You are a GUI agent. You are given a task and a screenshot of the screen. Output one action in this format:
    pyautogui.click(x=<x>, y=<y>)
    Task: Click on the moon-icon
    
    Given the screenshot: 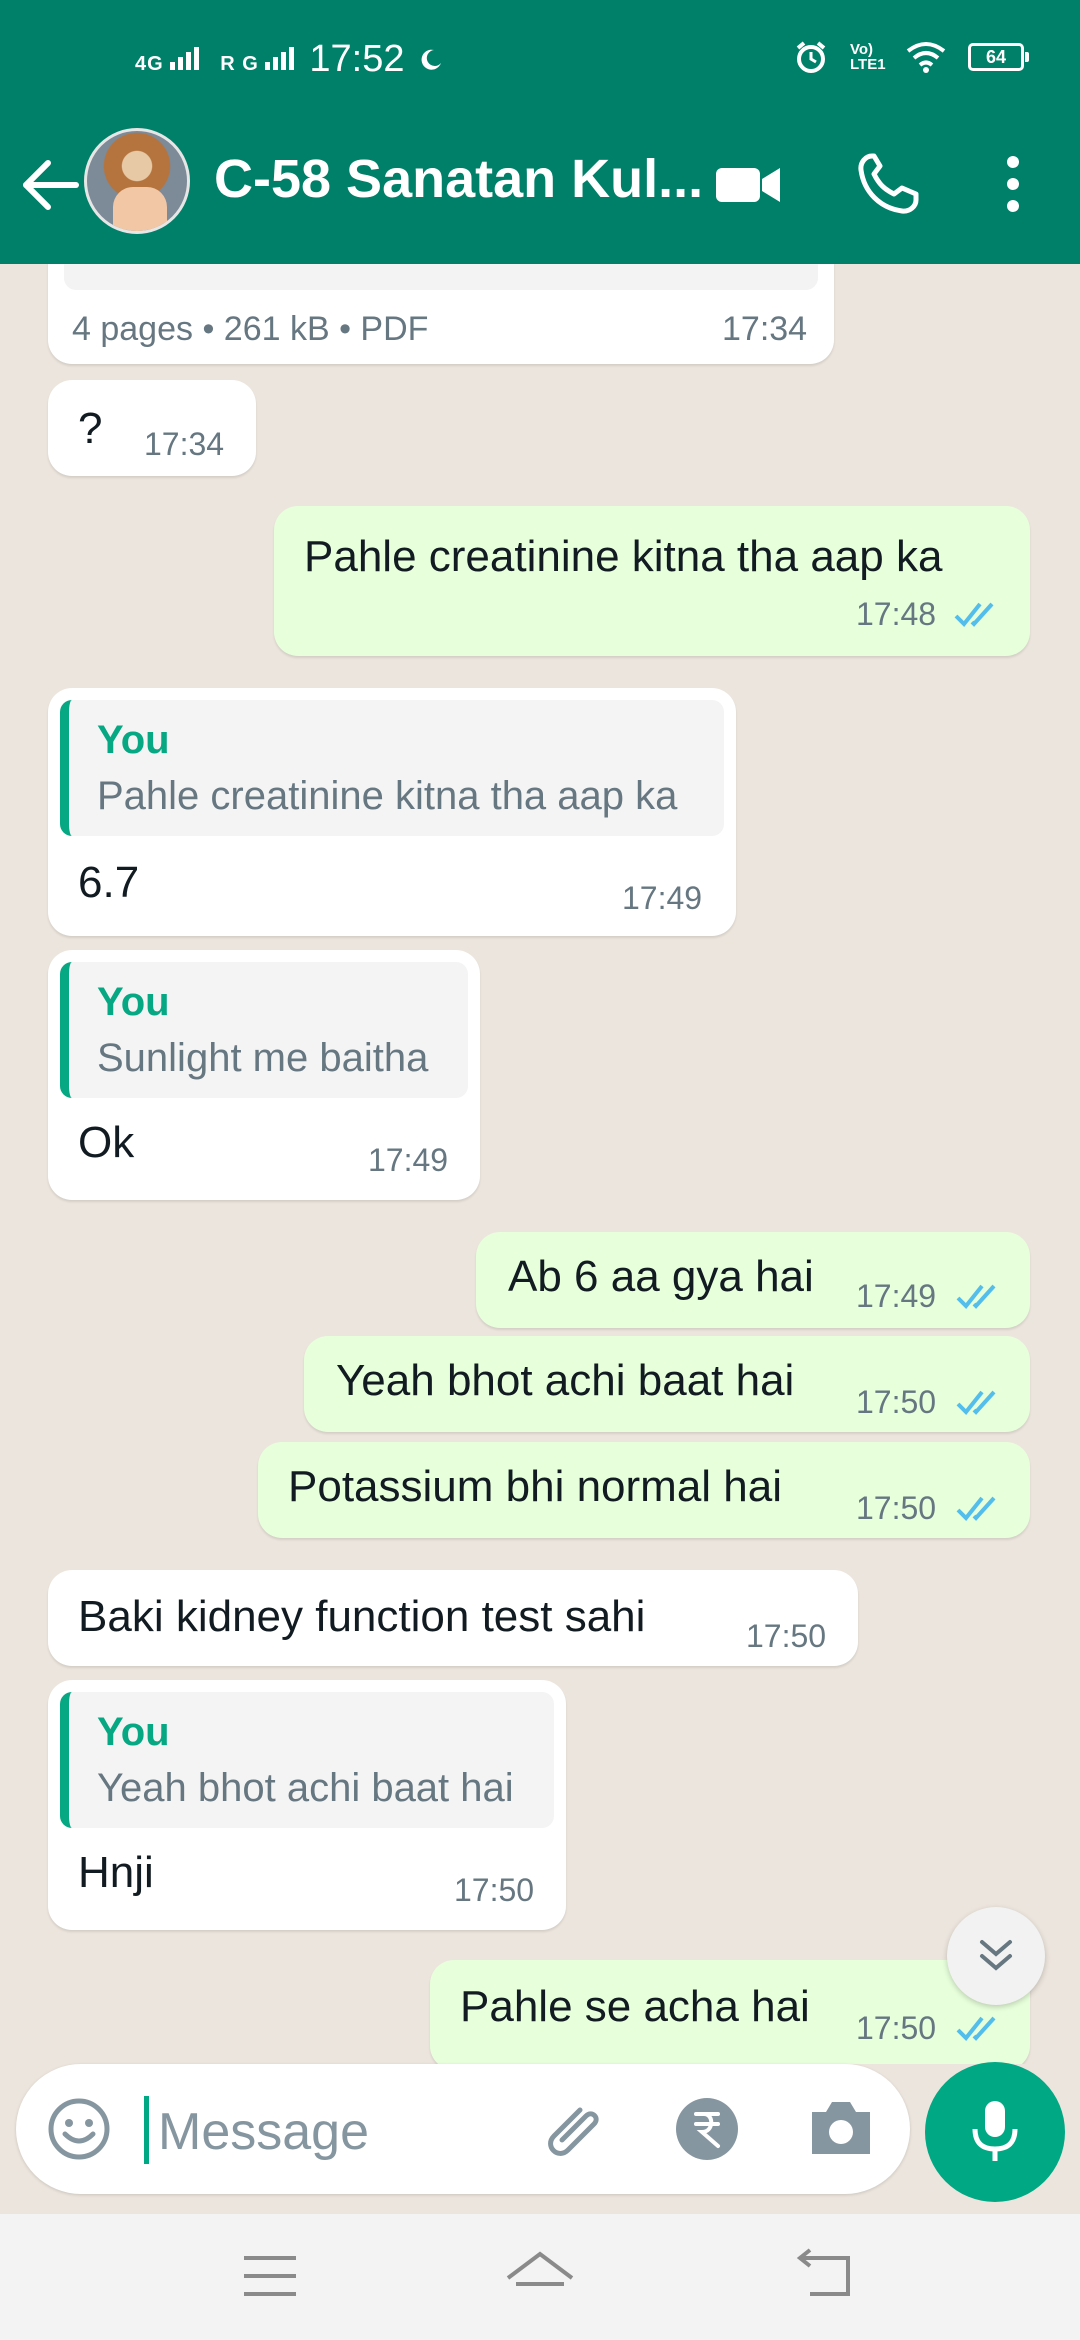 What is the action you would take?
    pyautogui.click(x=432, y=59)
    